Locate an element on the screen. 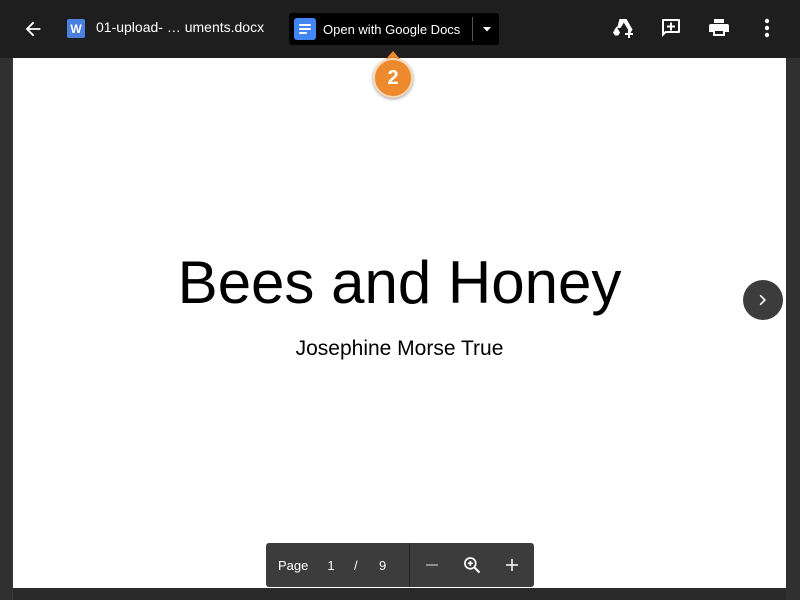 This screenshot has height=600, width=800. more-options-button is located at coordinates (767, 28).